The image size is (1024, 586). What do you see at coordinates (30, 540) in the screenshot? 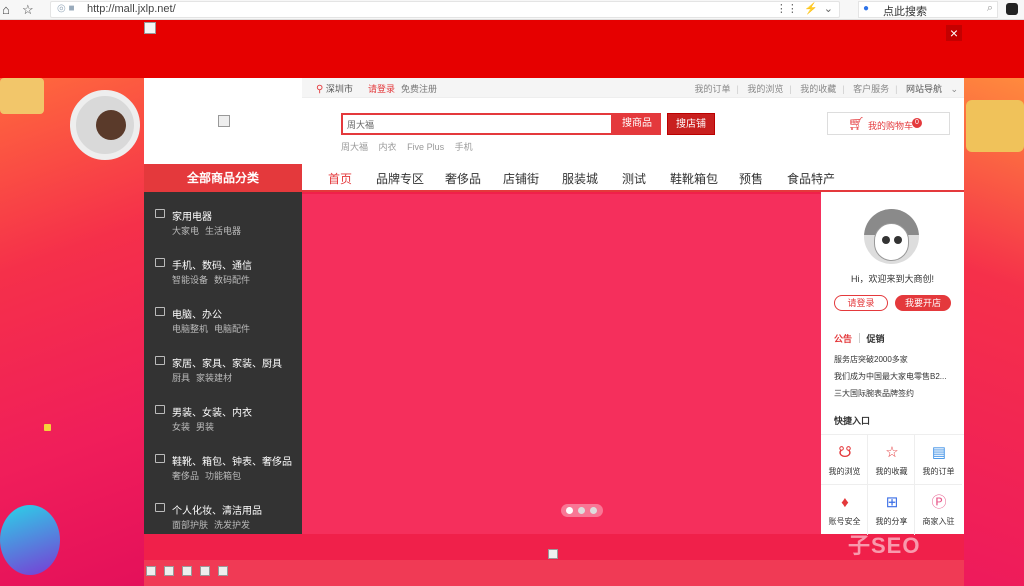
I see `decoration-ribbon` at bounding box center [30, 540].